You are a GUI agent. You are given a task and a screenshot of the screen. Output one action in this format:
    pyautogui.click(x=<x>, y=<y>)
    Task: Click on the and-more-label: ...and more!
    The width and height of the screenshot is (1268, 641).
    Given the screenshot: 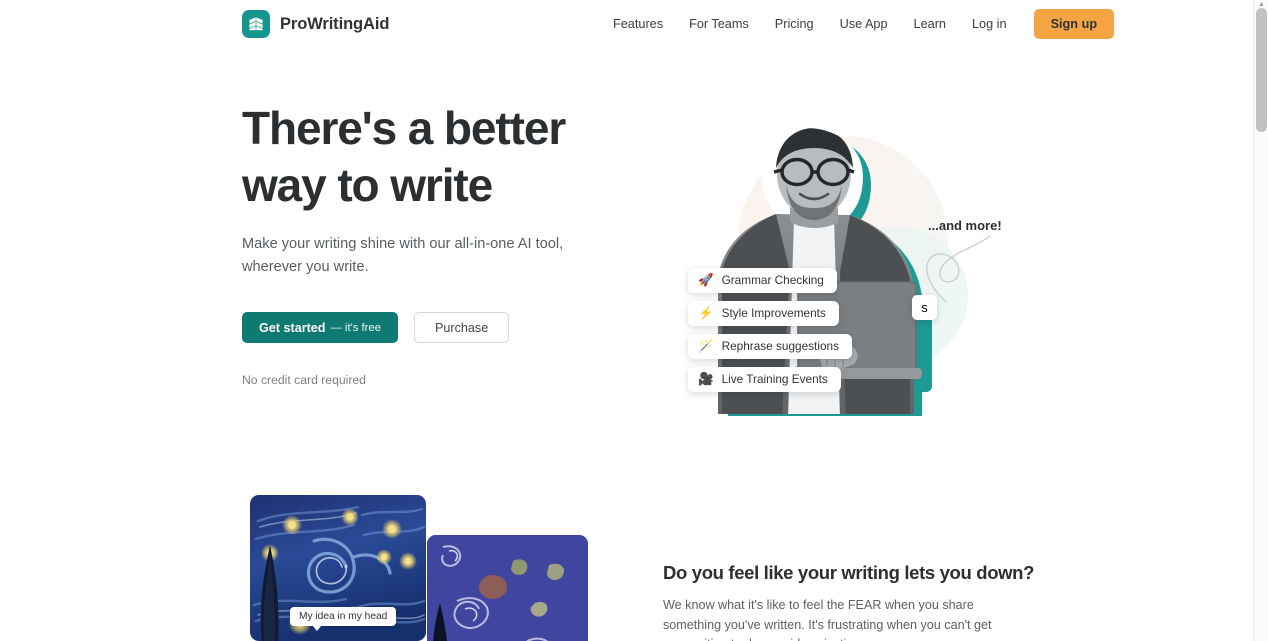 What is the action you would take?
    pyautogui.click(x=965, y=225)
    